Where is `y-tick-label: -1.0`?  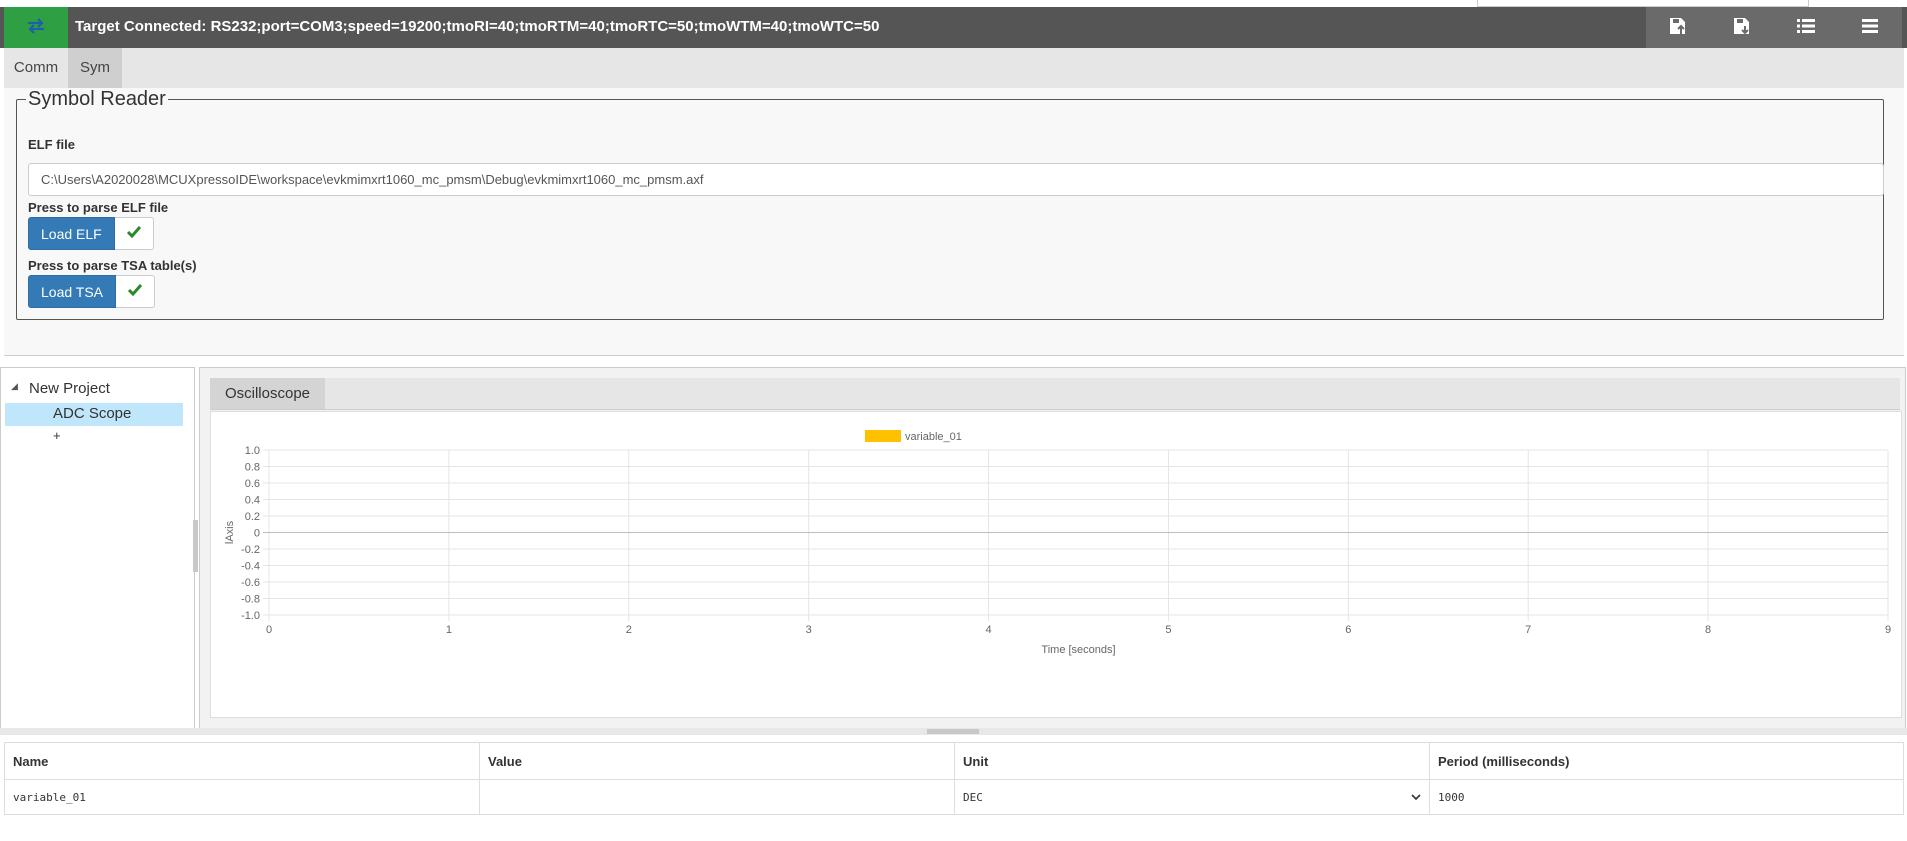
y-tick-label: -1.0 is located at coordinates (250, 616).